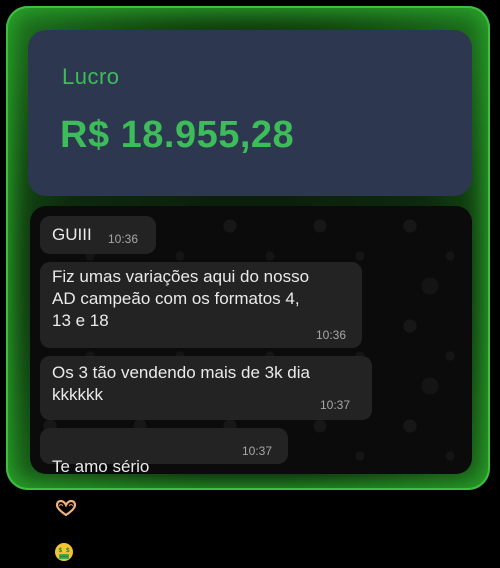  I want to click on profit-value: R$ 18.955,28, so click(177, 135).